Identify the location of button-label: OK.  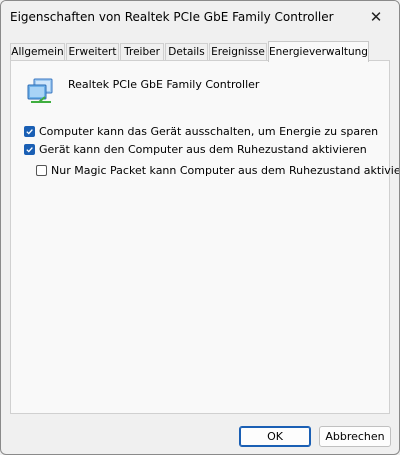
(275, 436).